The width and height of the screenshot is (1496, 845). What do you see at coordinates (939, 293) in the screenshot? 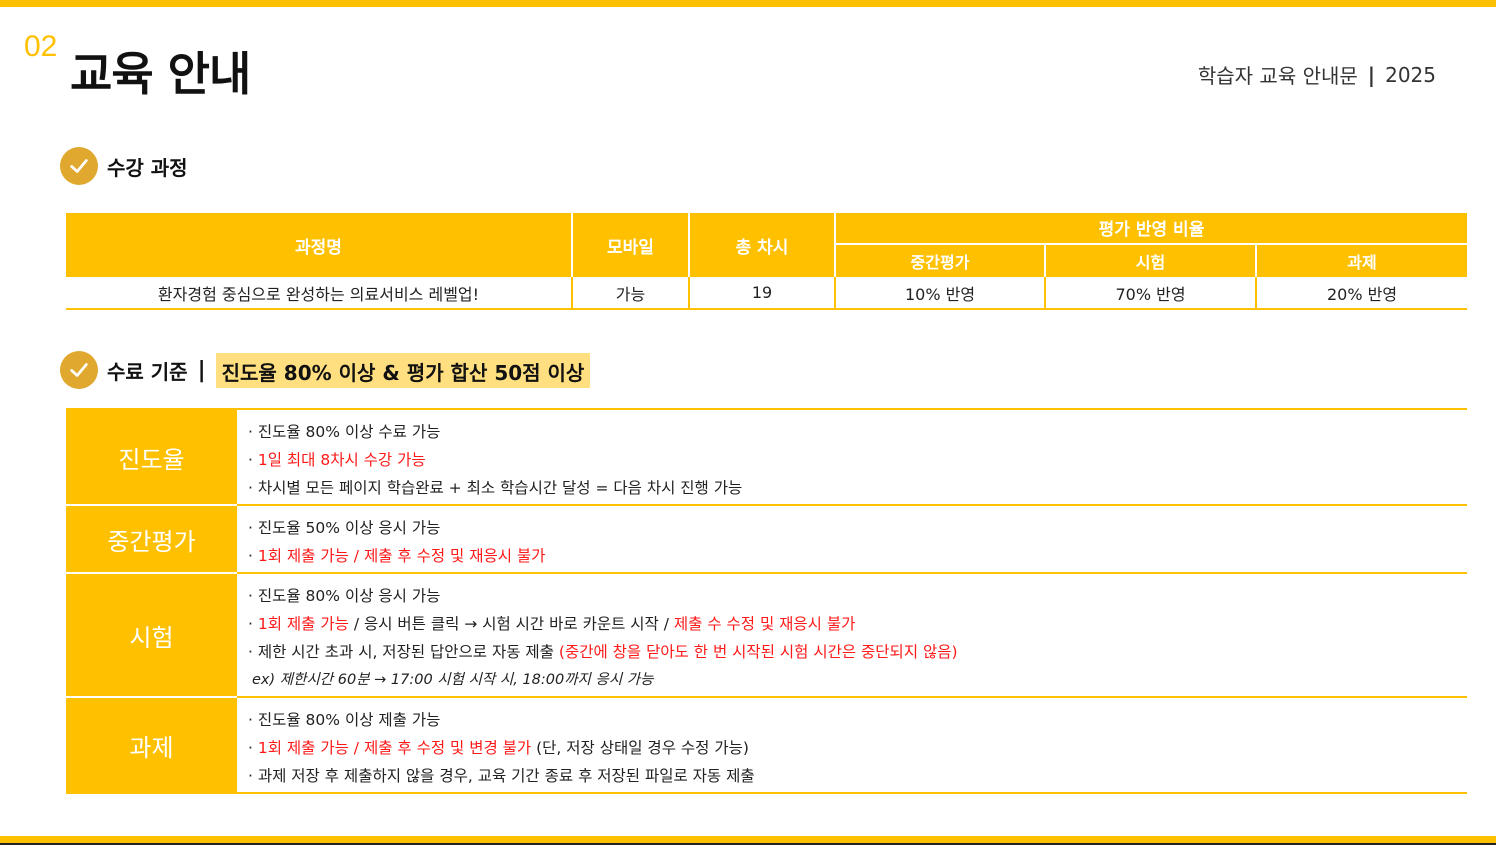
I see `cell-midterm: 10% 반영` at bounding box center [939, 293].